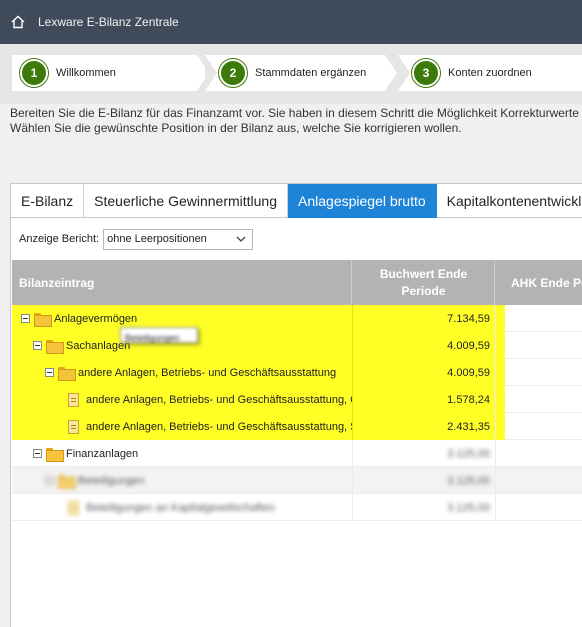 The width and height of the screenshot is (582, 627). Describe the element at coordinates (423, 273) in the screenshot. I see `column-buchwert-line1: Buchwert Ende` at that location.